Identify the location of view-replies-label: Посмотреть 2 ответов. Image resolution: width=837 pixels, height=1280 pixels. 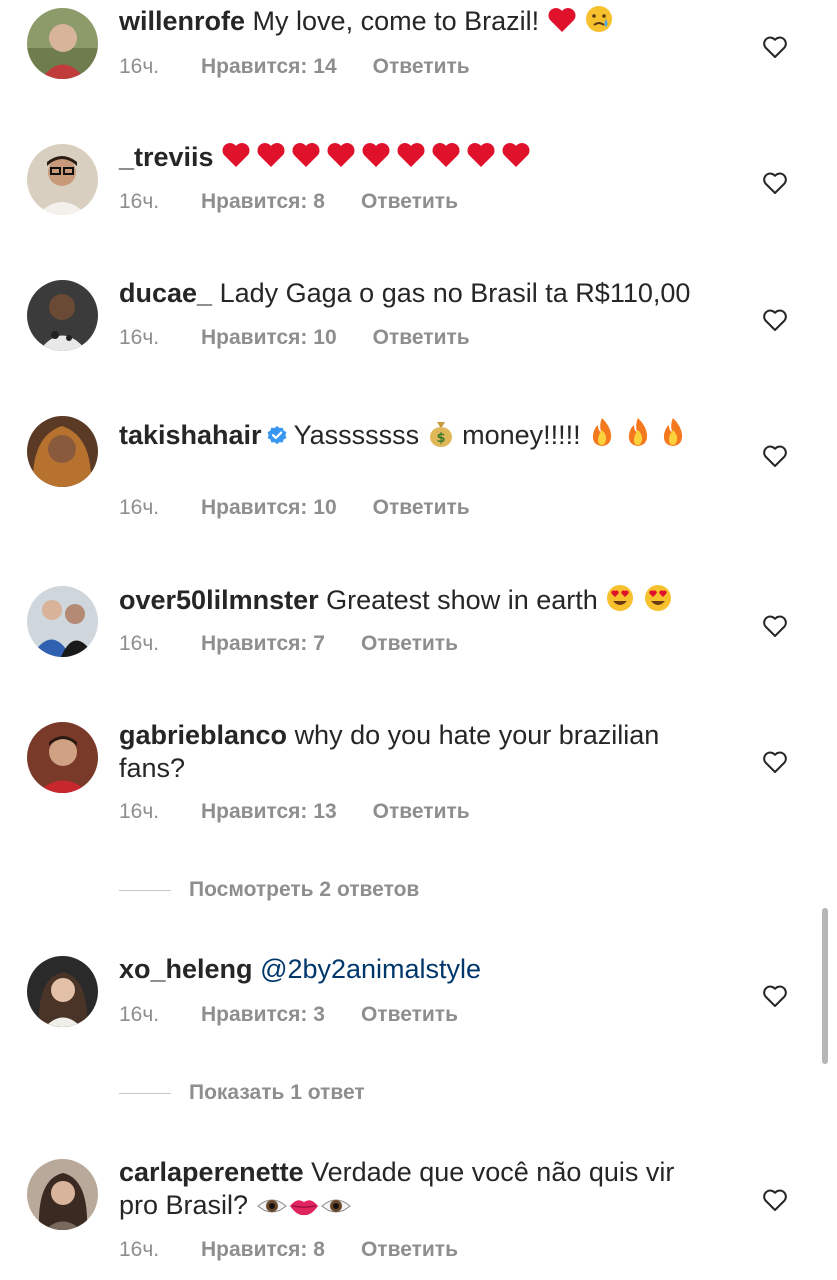
(304, 889).